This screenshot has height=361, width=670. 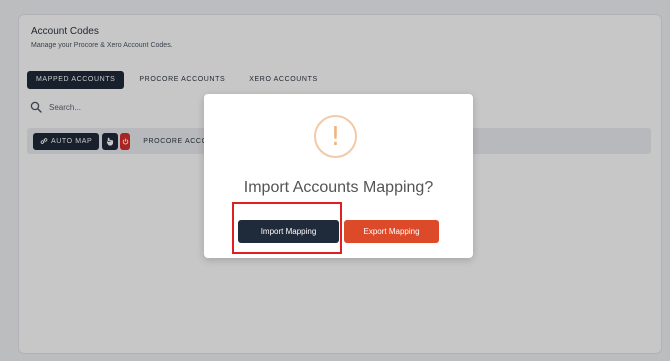 I want to click on highlight-box, so click(x=287, y=228).